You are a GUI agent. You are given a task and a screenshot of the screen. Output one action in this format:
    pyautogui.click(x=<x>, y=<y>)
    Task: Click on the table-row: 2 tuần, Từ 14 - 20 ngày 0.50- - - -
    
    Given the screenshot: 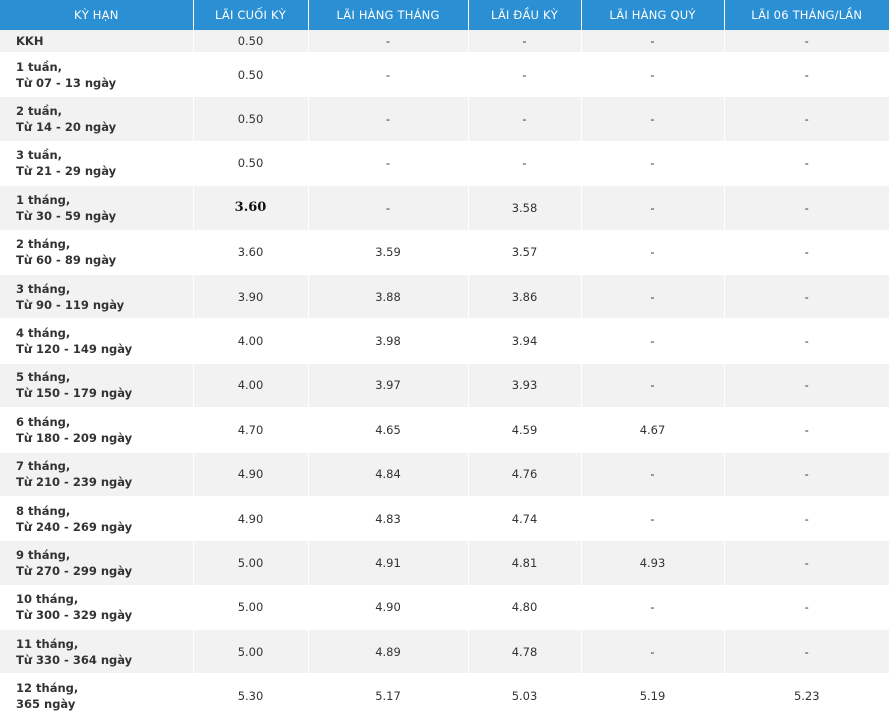 What is the action you would take?
    pyautogui.click(x=444, y=119)
    